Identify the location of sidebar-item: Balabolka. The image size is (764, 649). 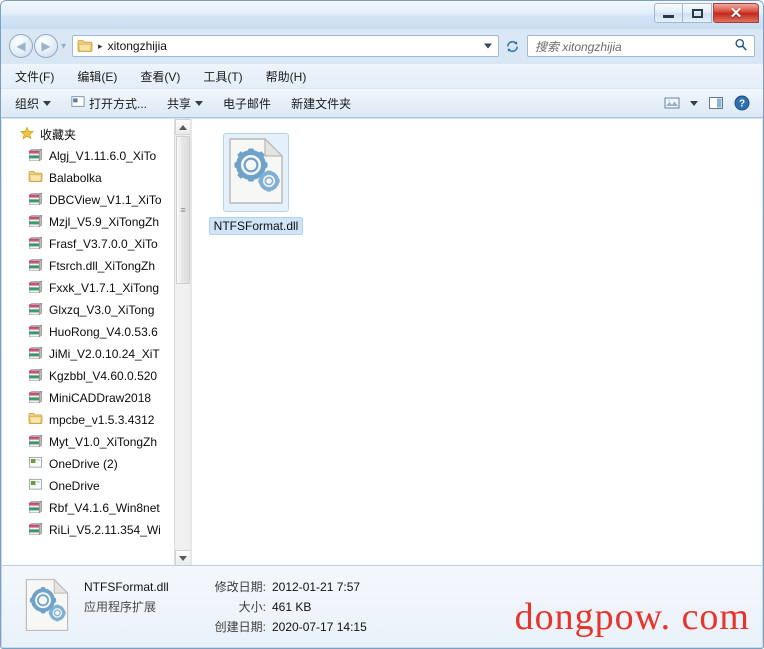
(96, 178).